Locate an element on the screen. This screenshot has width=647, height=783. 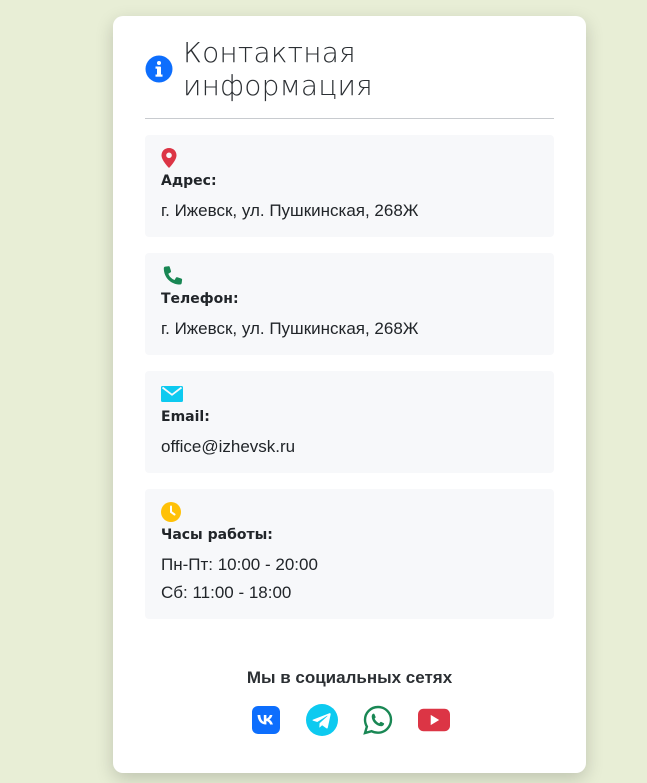
hours-value: Пн-Пт: 10:00 - 20:00 Сб: 11:00 - 18:00 is located at coordinates (349, 579).